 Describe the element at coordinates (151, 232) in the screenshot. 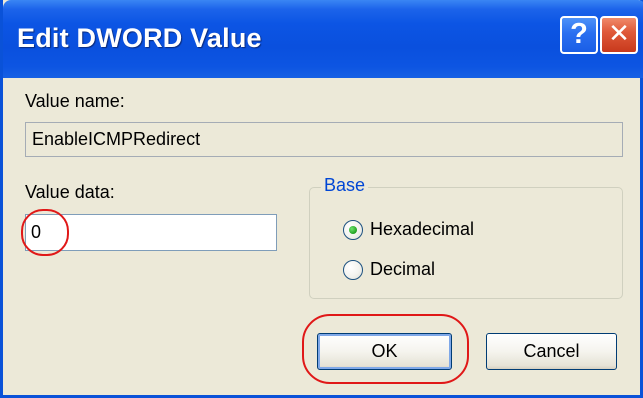

I see `value-data-input: 0` at that location.